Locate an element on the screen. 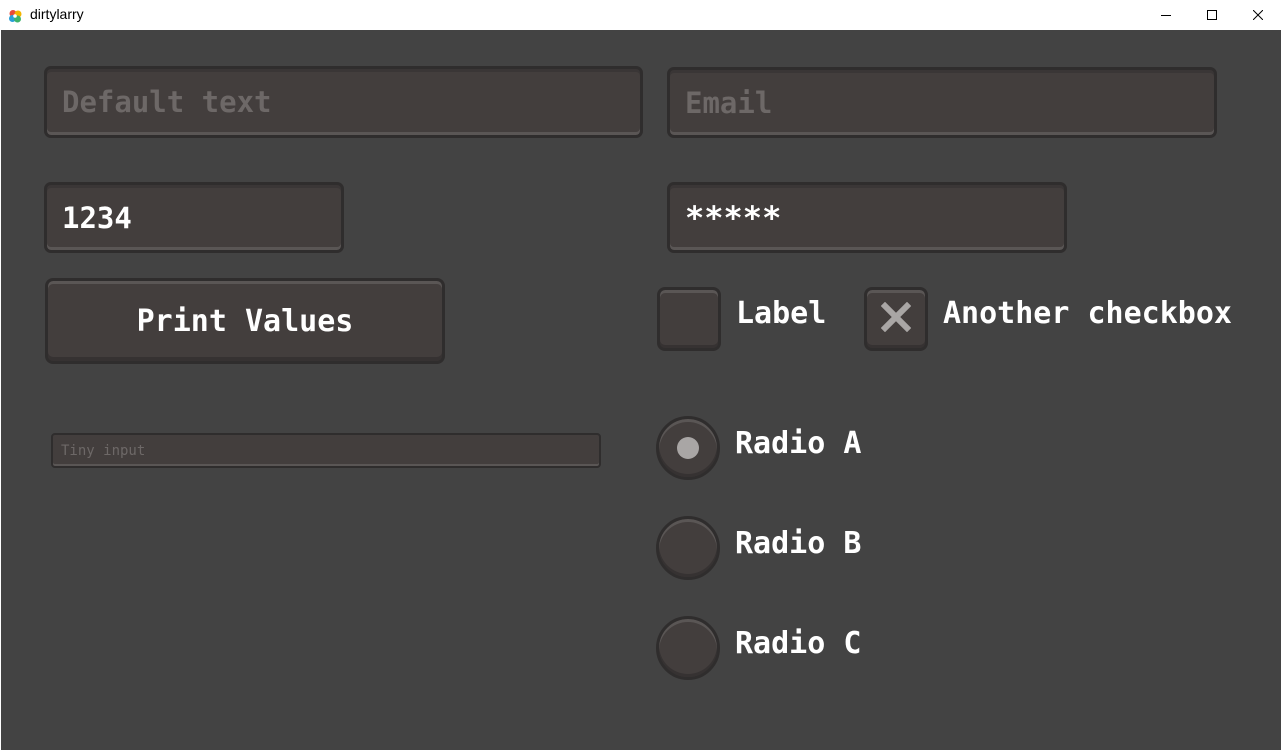 This screenshot has width=1282, height=751. another-checkbox is located at coordinates (896, 319).